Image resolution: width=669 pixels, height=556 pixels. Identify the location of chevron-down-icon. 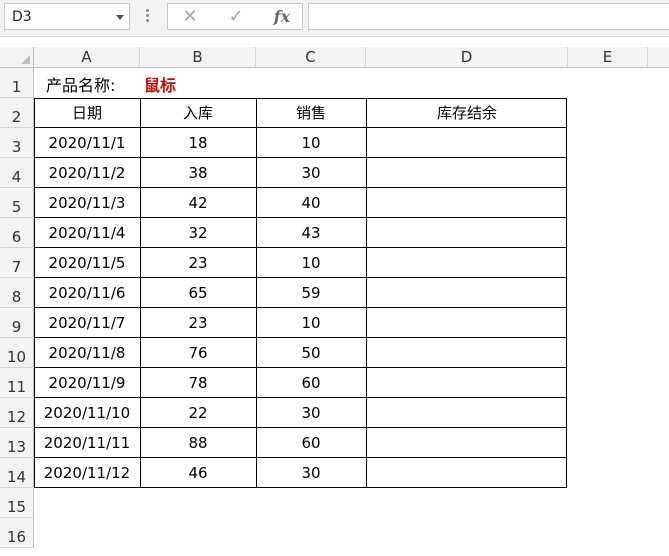
(120, 17).